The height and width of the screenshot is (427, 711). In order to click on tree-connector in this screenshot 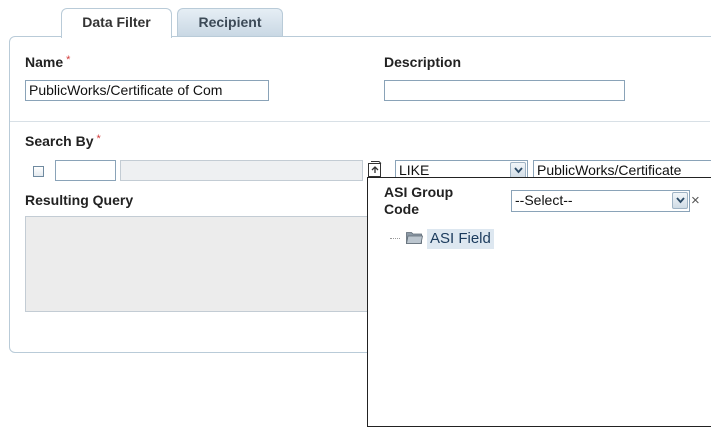, I will do `click(395, 239)`.